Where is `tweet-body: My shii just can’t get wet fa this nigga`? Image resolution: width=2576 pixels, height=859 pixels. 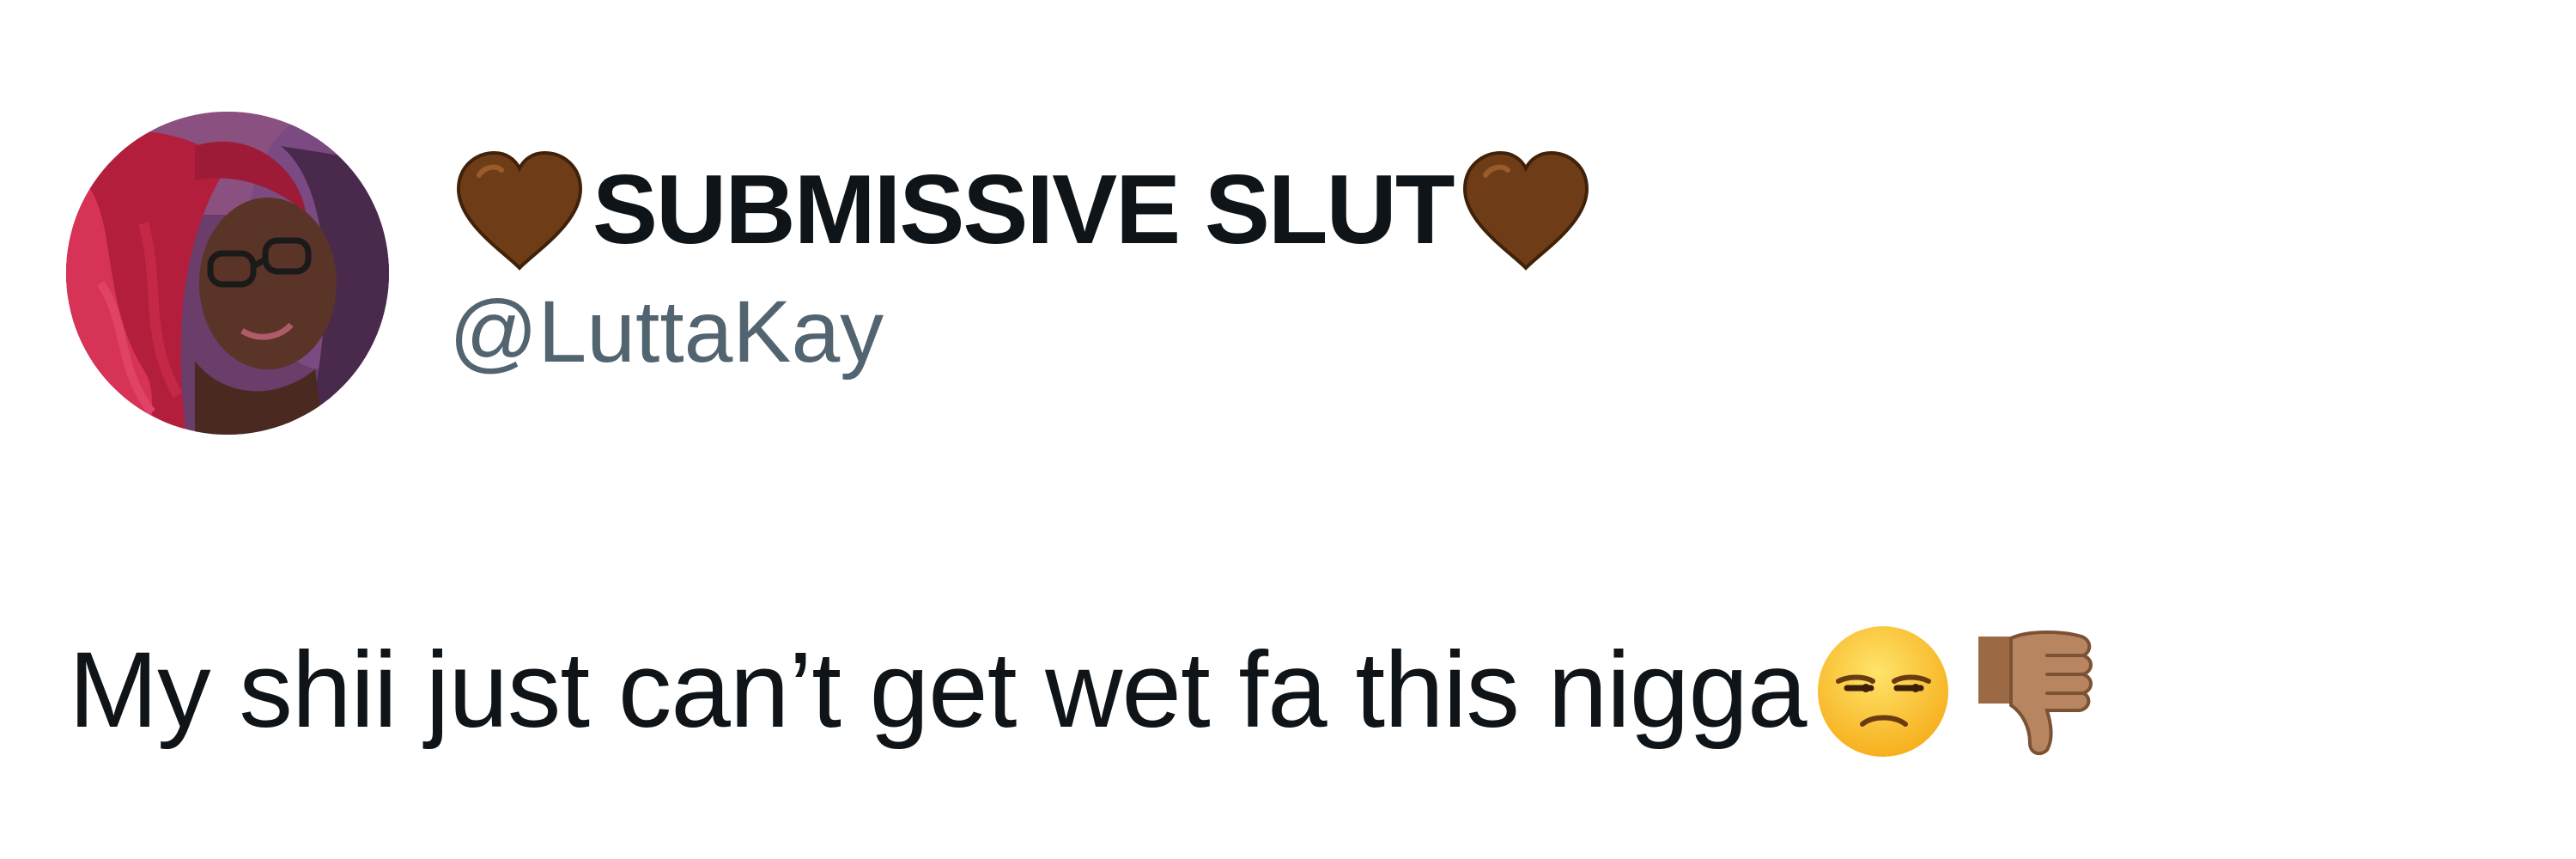
tweet-body: My shii just can’t get wet fa this nigga is located at coordinates (1086, 690).